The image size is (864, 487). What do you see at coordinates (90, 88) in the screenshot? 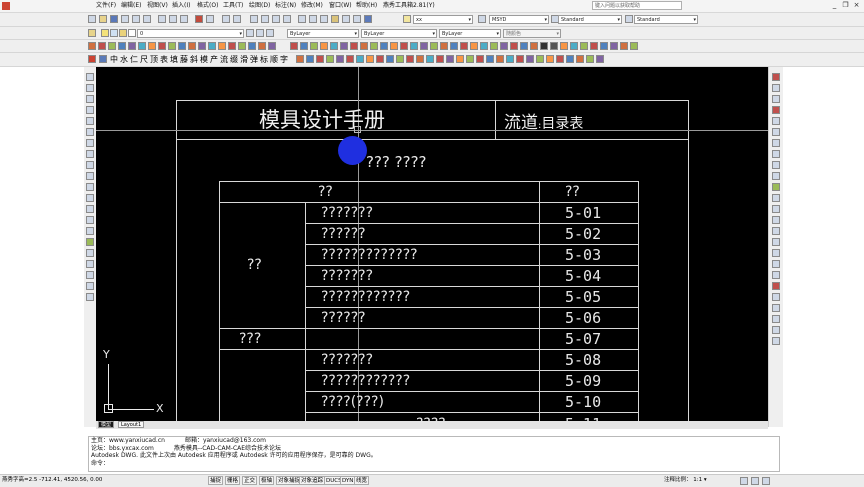
I see `construction-line-icon` at bounding box center [90, 88].